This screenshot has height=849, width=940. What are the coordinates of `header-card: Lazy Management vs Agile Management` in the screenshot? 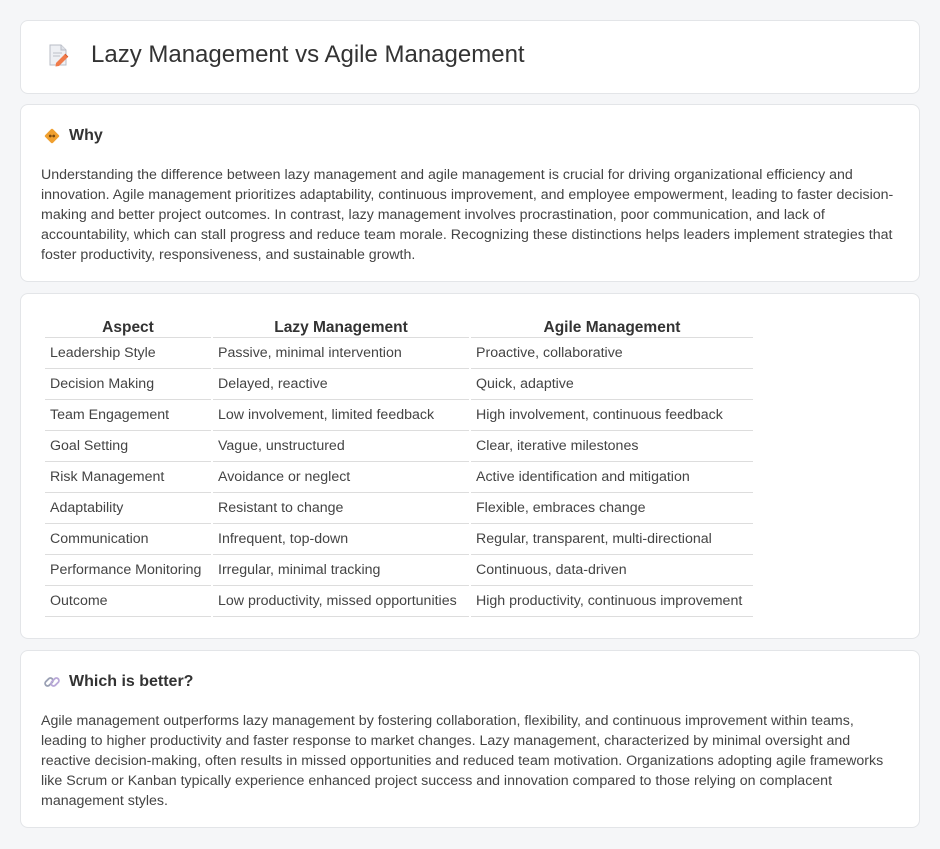 It's located at (470, 57).